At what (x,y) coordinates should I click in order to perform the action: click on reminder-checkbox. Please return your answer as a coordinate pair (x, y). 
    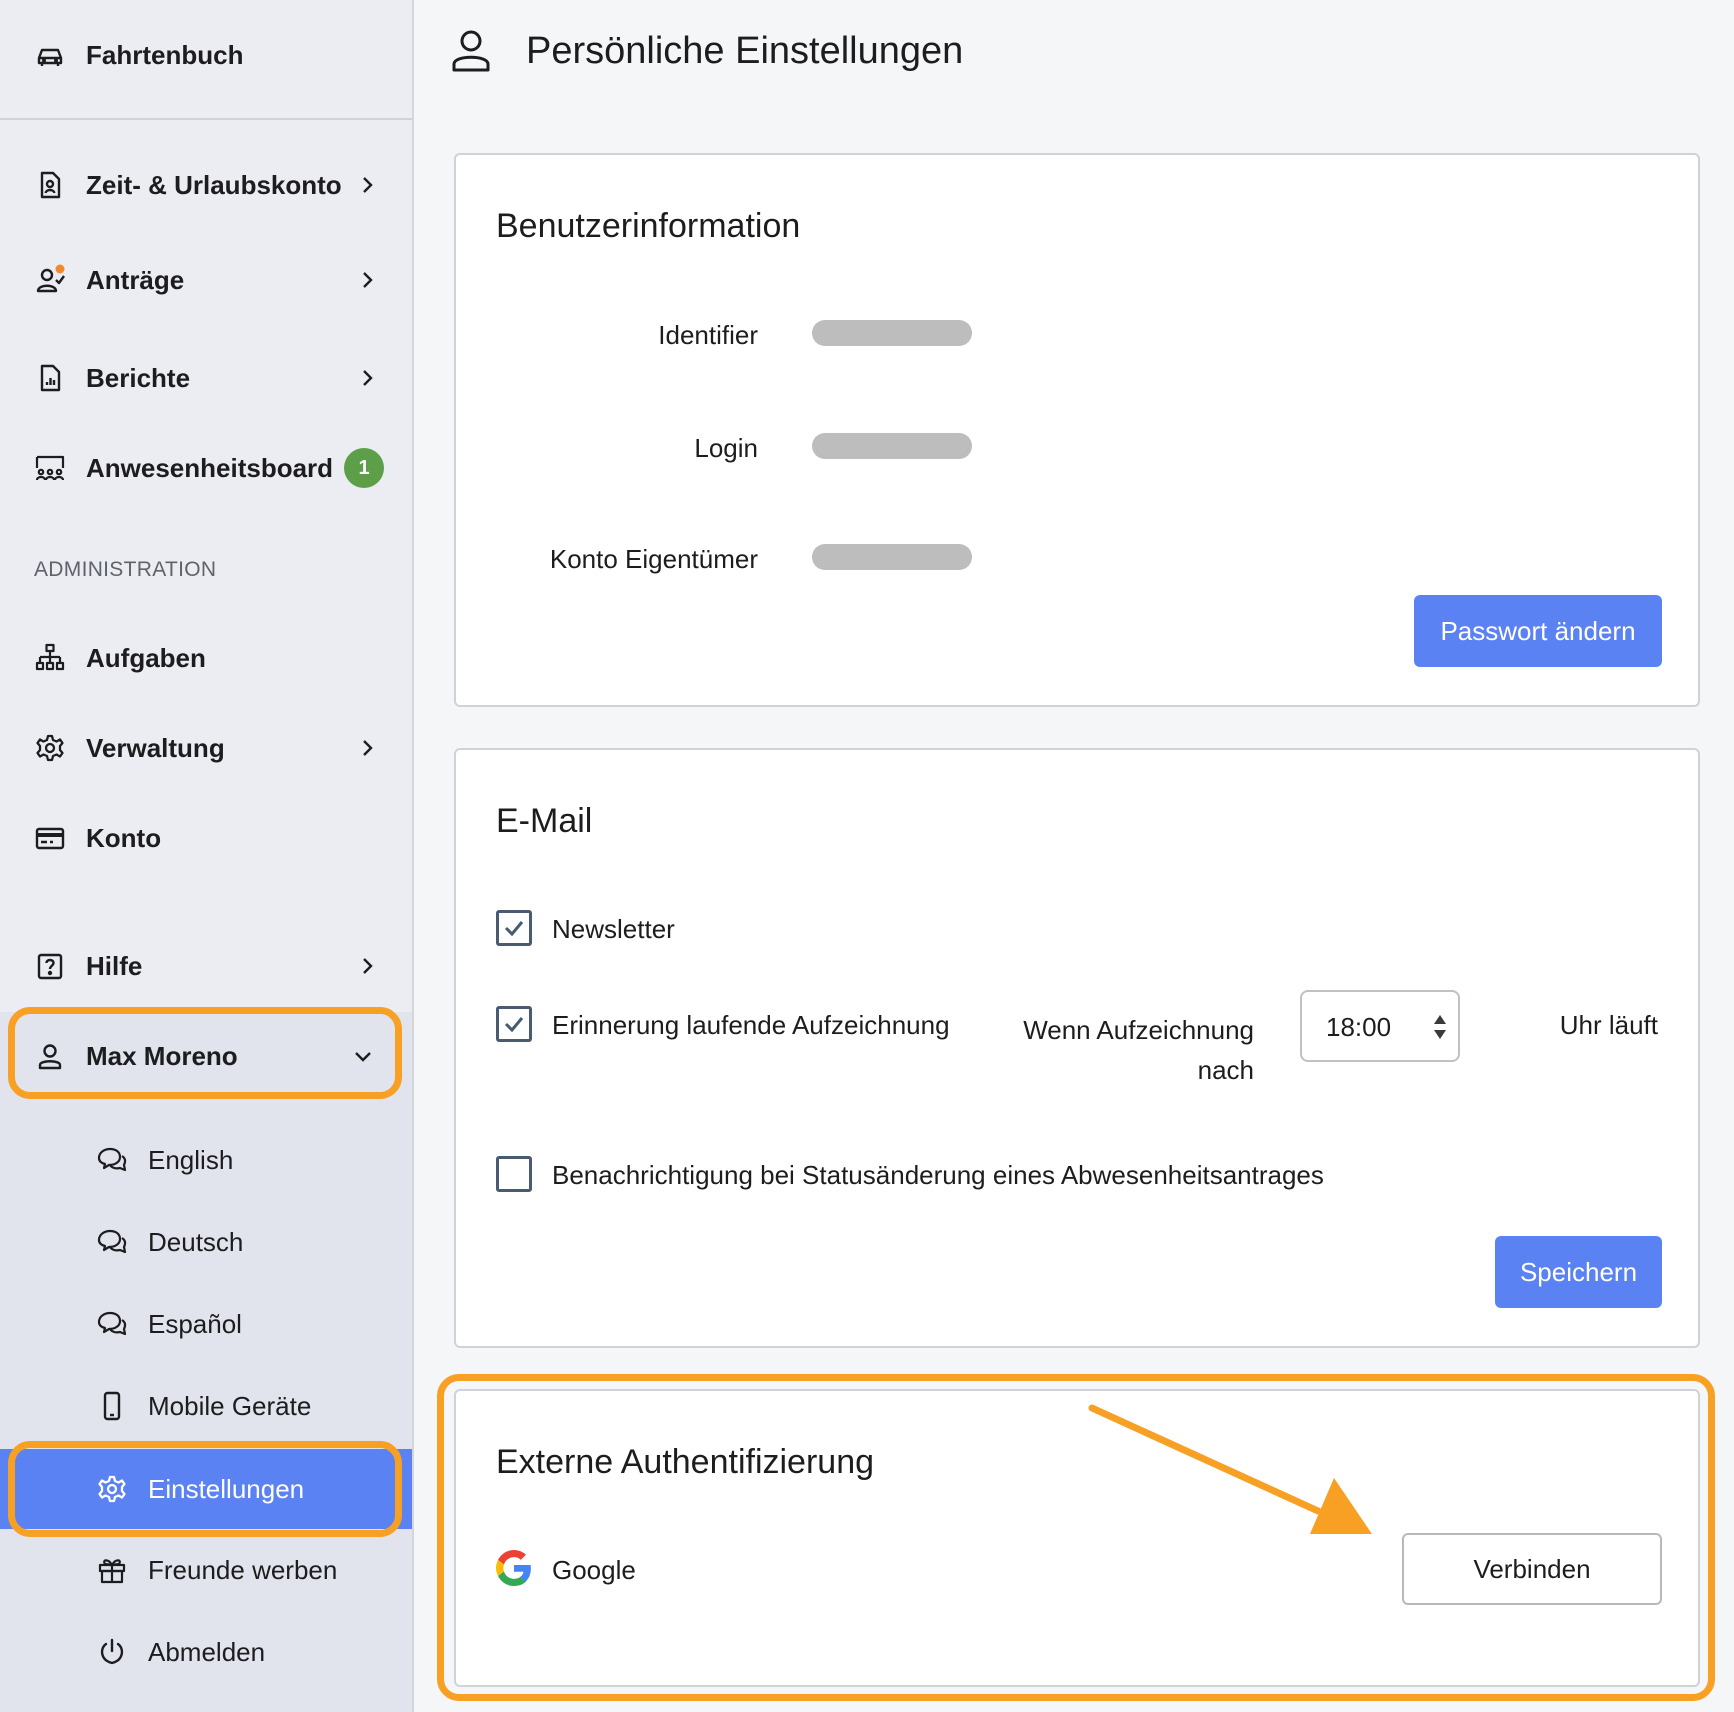
    Looking at the image, I should click on (514, 1024).